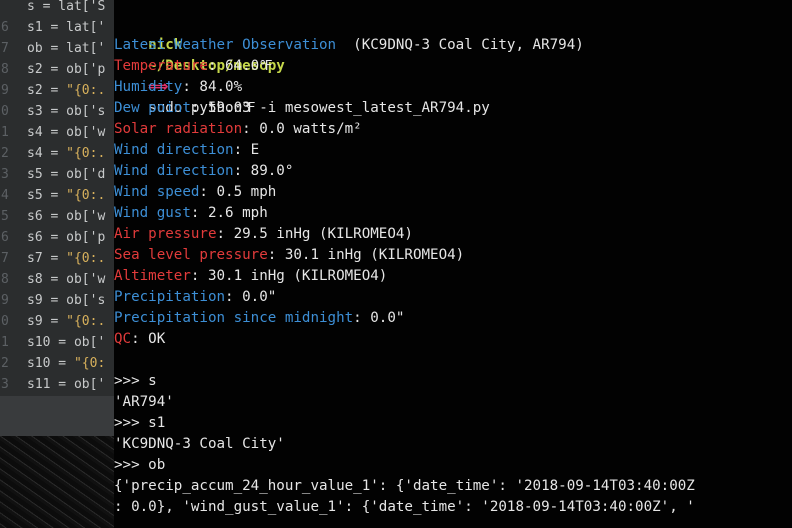 Image resolution: width=792 pixels, height=528 pixels. Describe the element at coordinates (246, 150) in the screenshot. I see `observation-value: : E` at that location.